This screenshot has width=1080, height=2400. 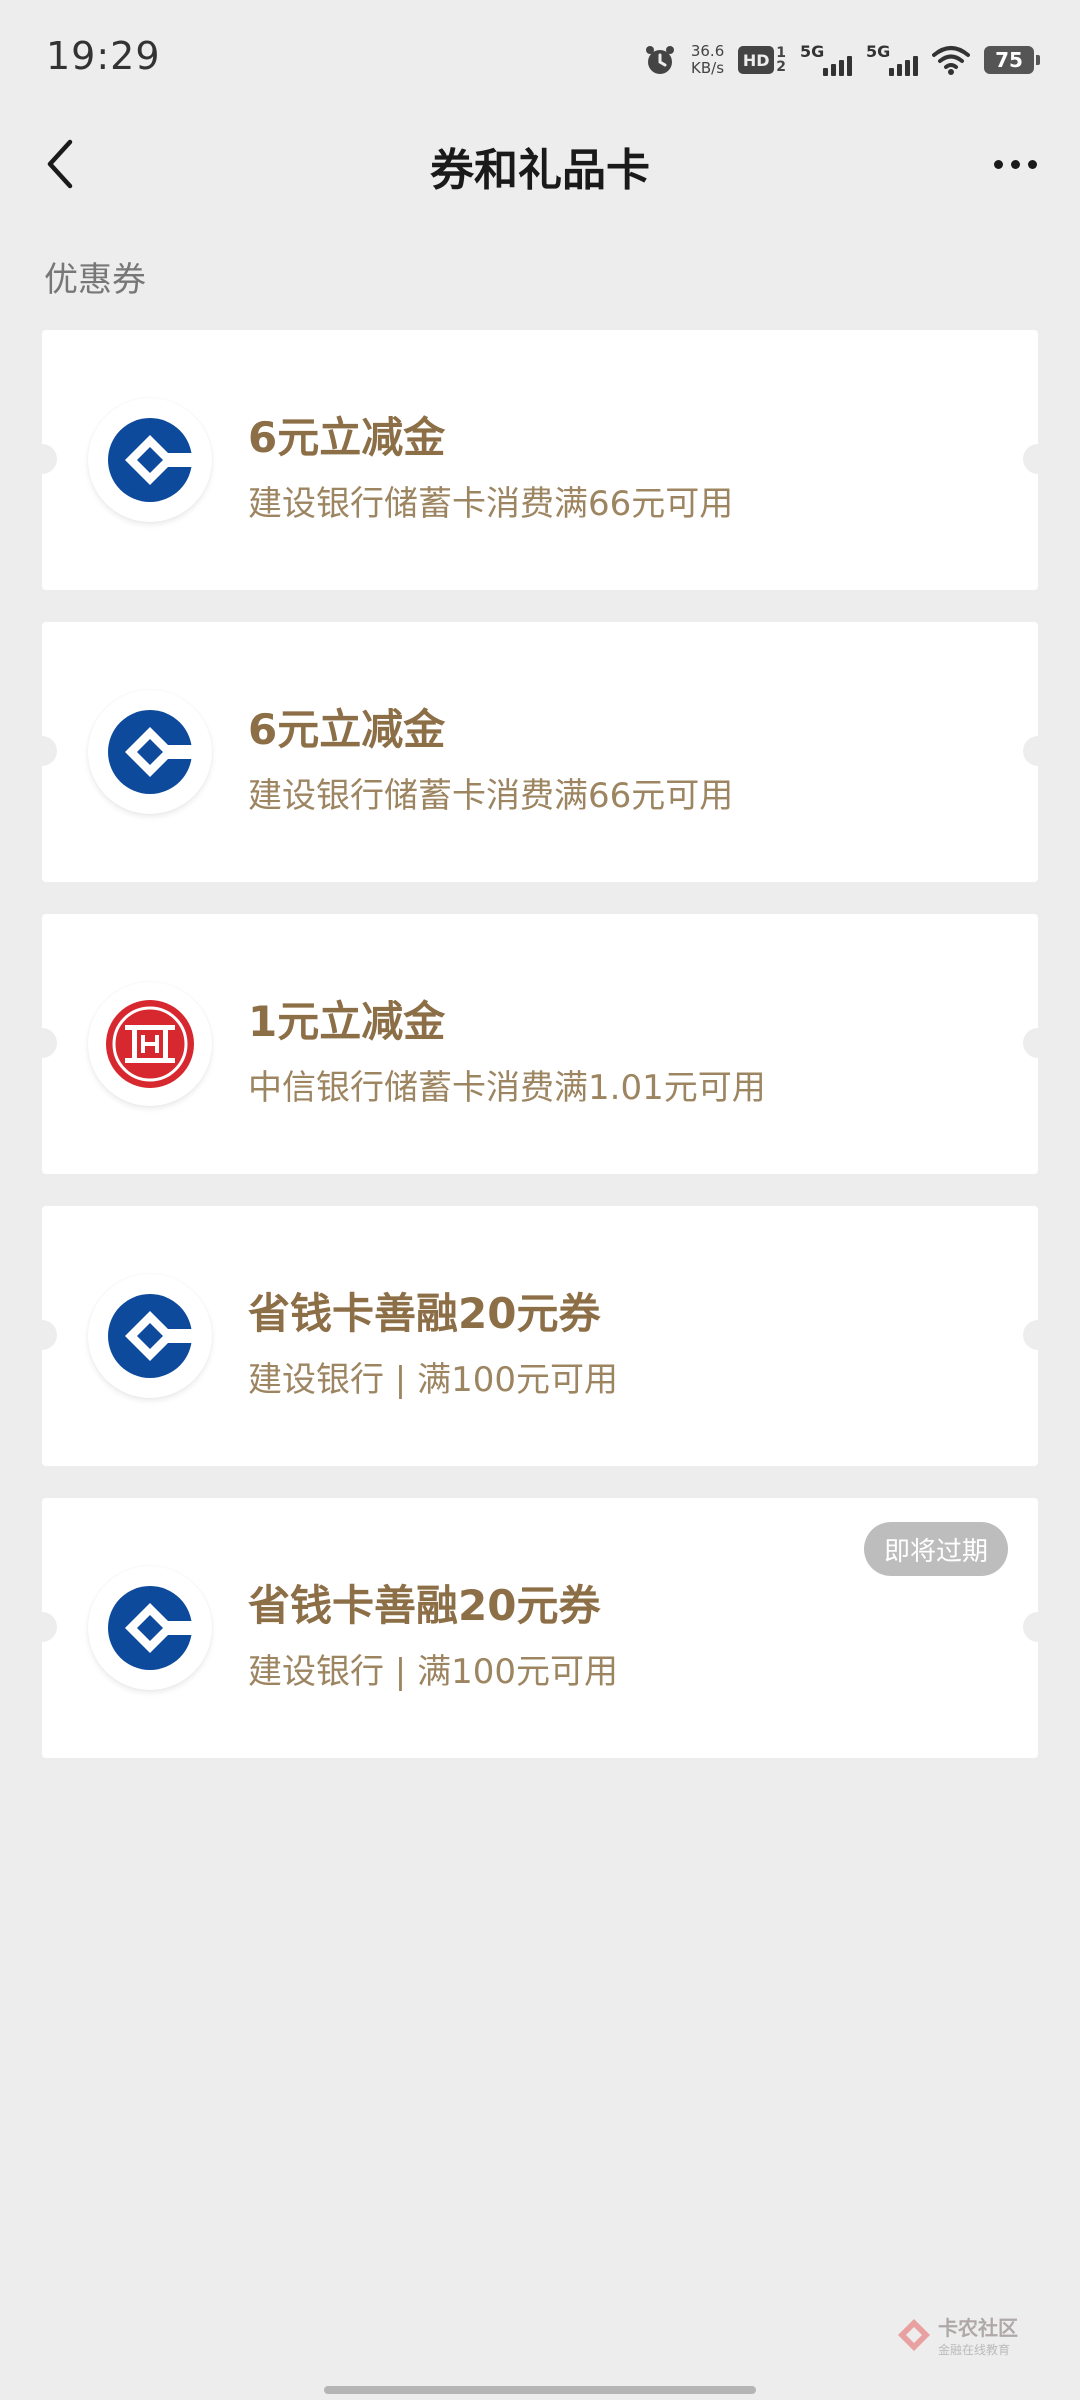 I want to click on coupon-card: 省钱卡善融20元券 建设银行 | 满100元可用 即将过期, so click(x=540, y=1628).